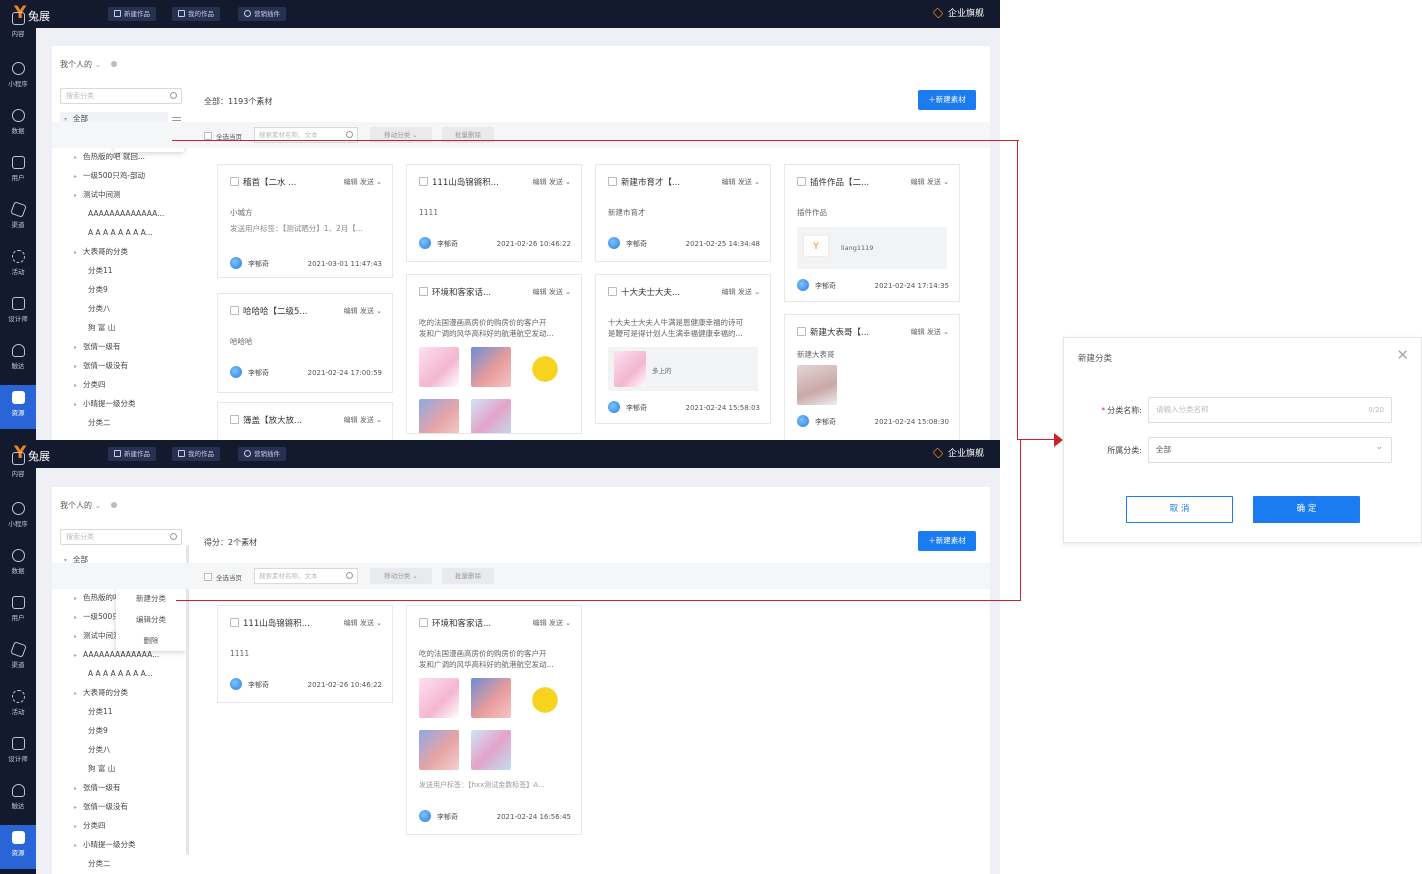  Describe the element at coordinates (18, 219) in the screenshot. I see `sidebar-item-channels: 渠道` at that location.